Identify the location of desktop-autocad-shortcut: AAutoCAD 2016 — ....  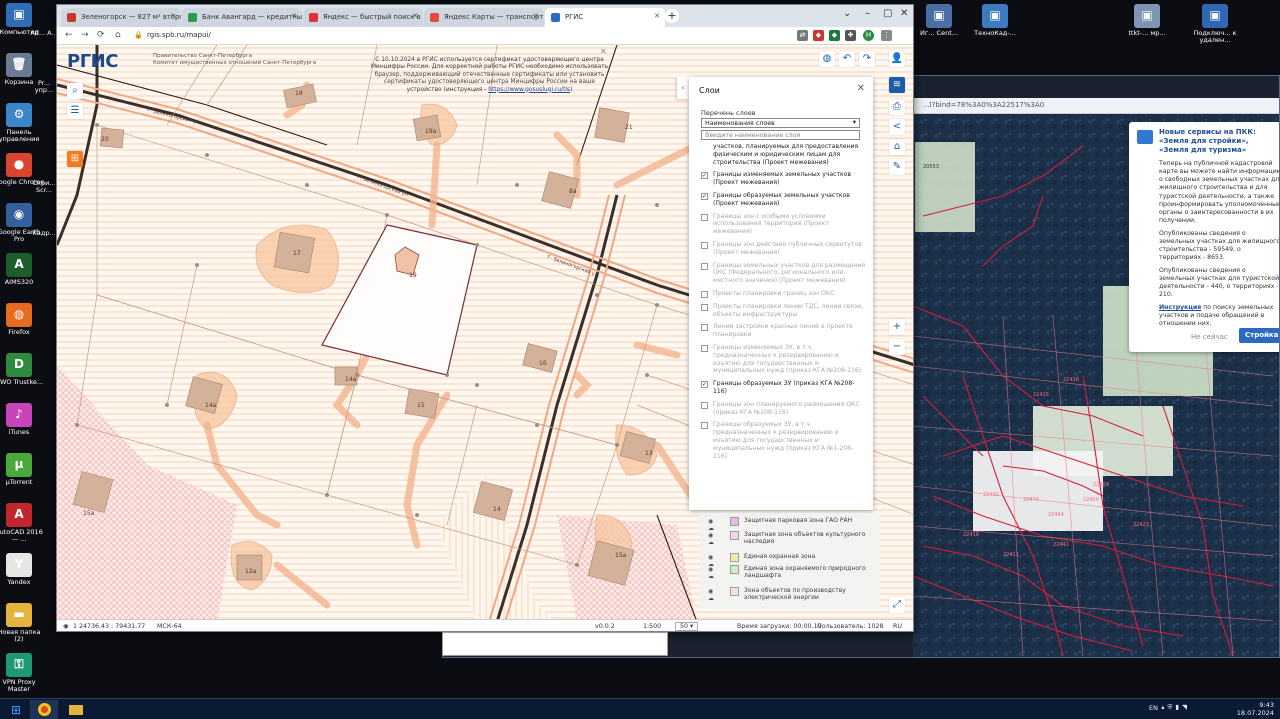
(23, 523).